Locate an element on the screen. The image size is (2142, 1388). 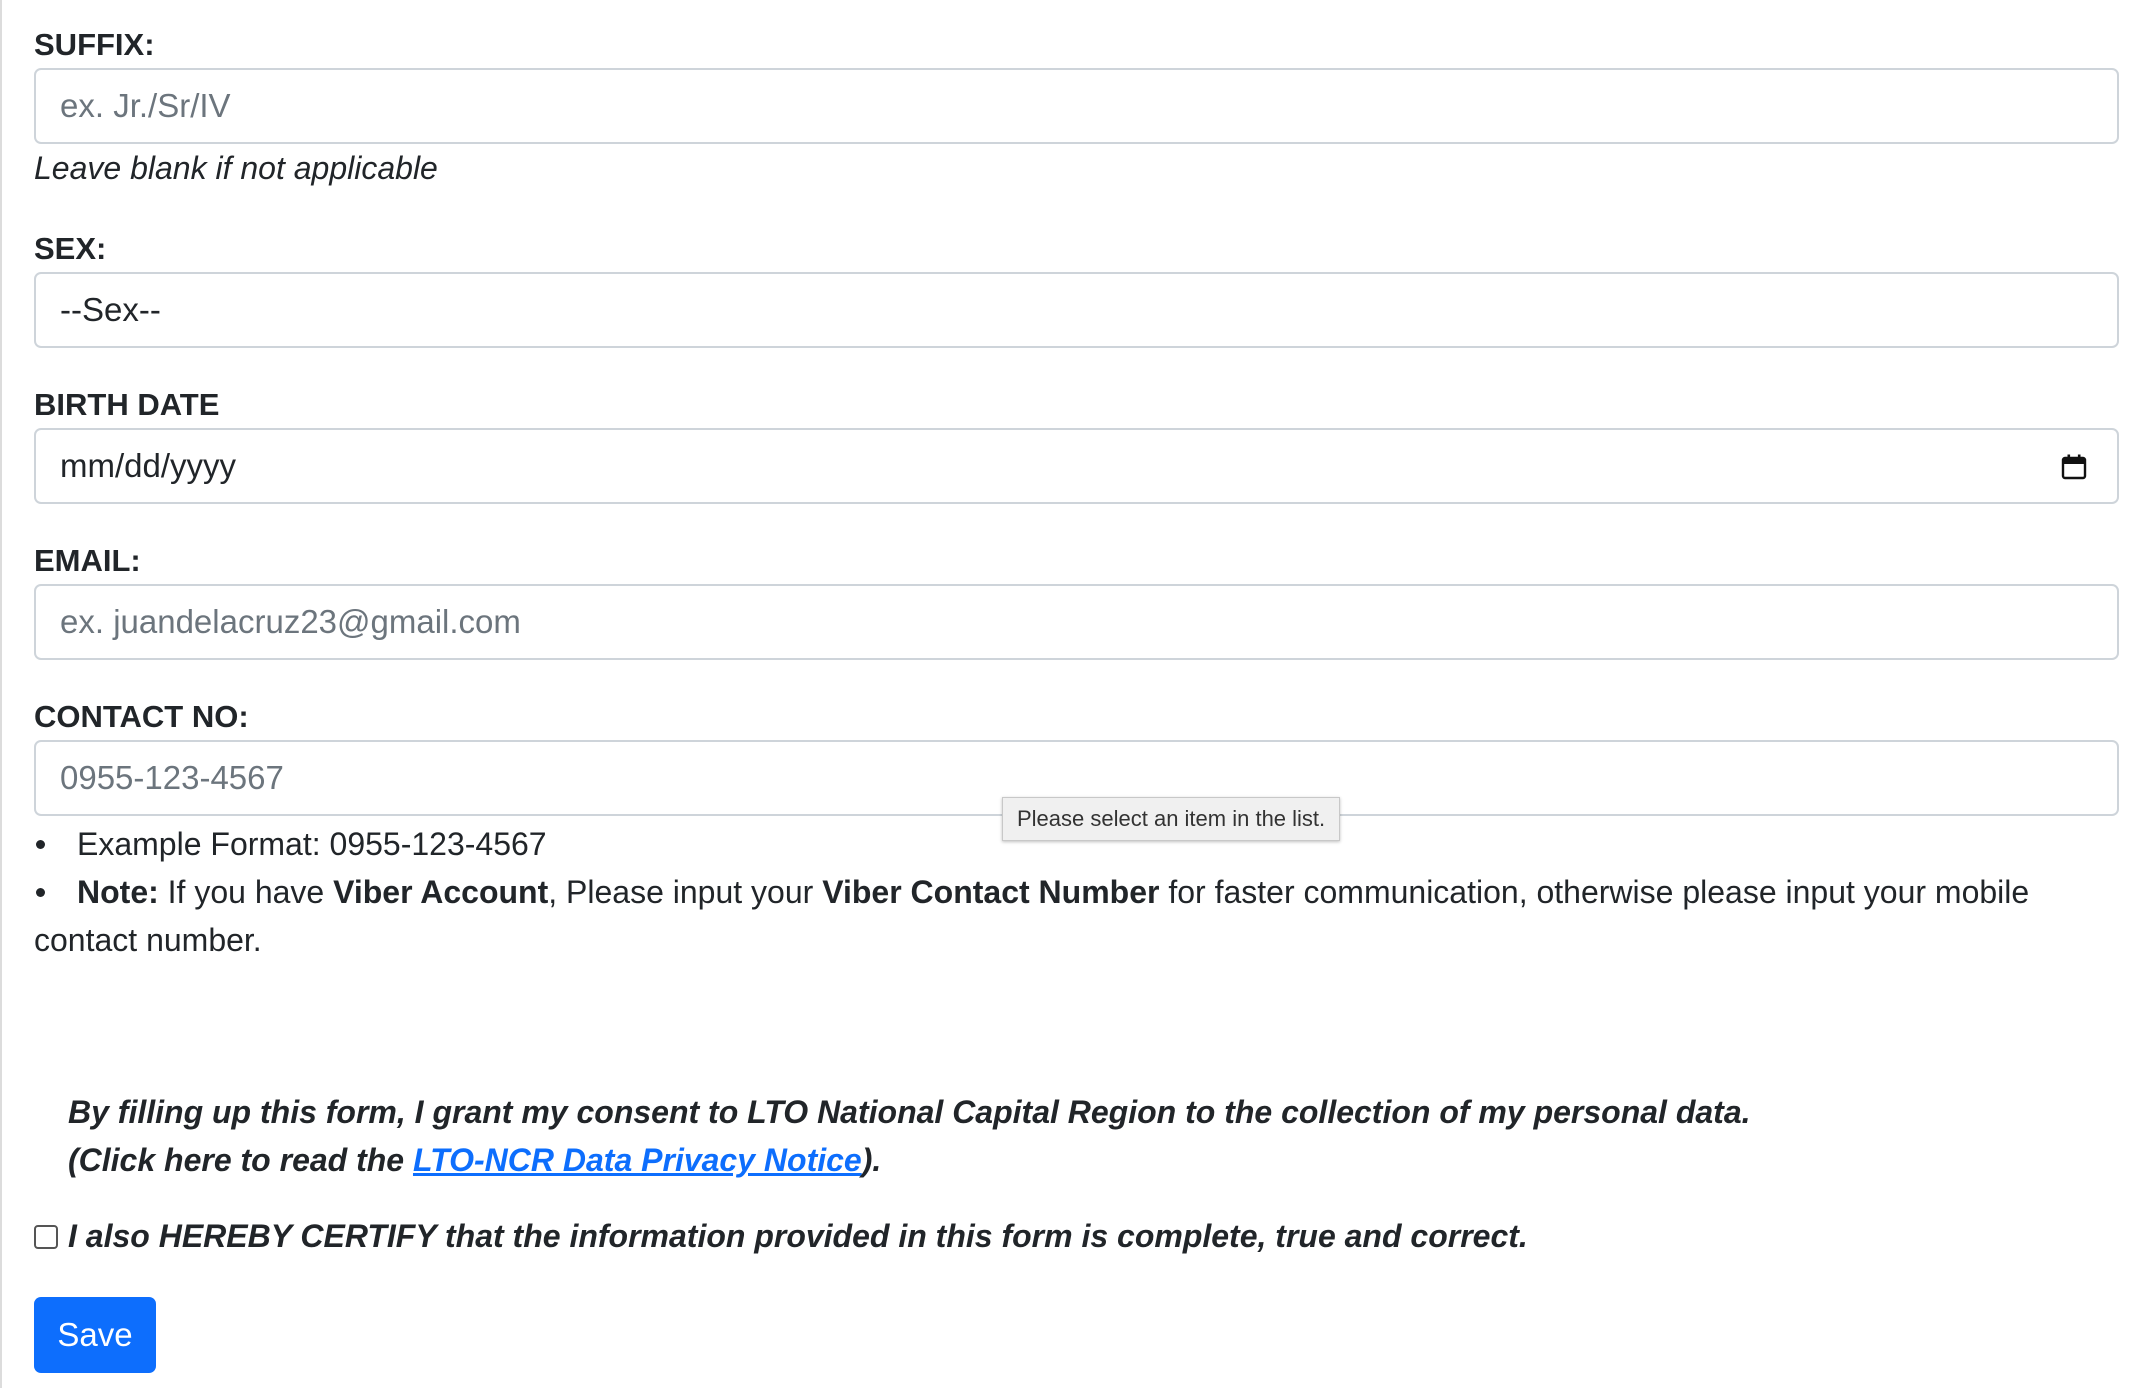
birth-date-label: BIRTH DATE is located at coordinates (127, 404).